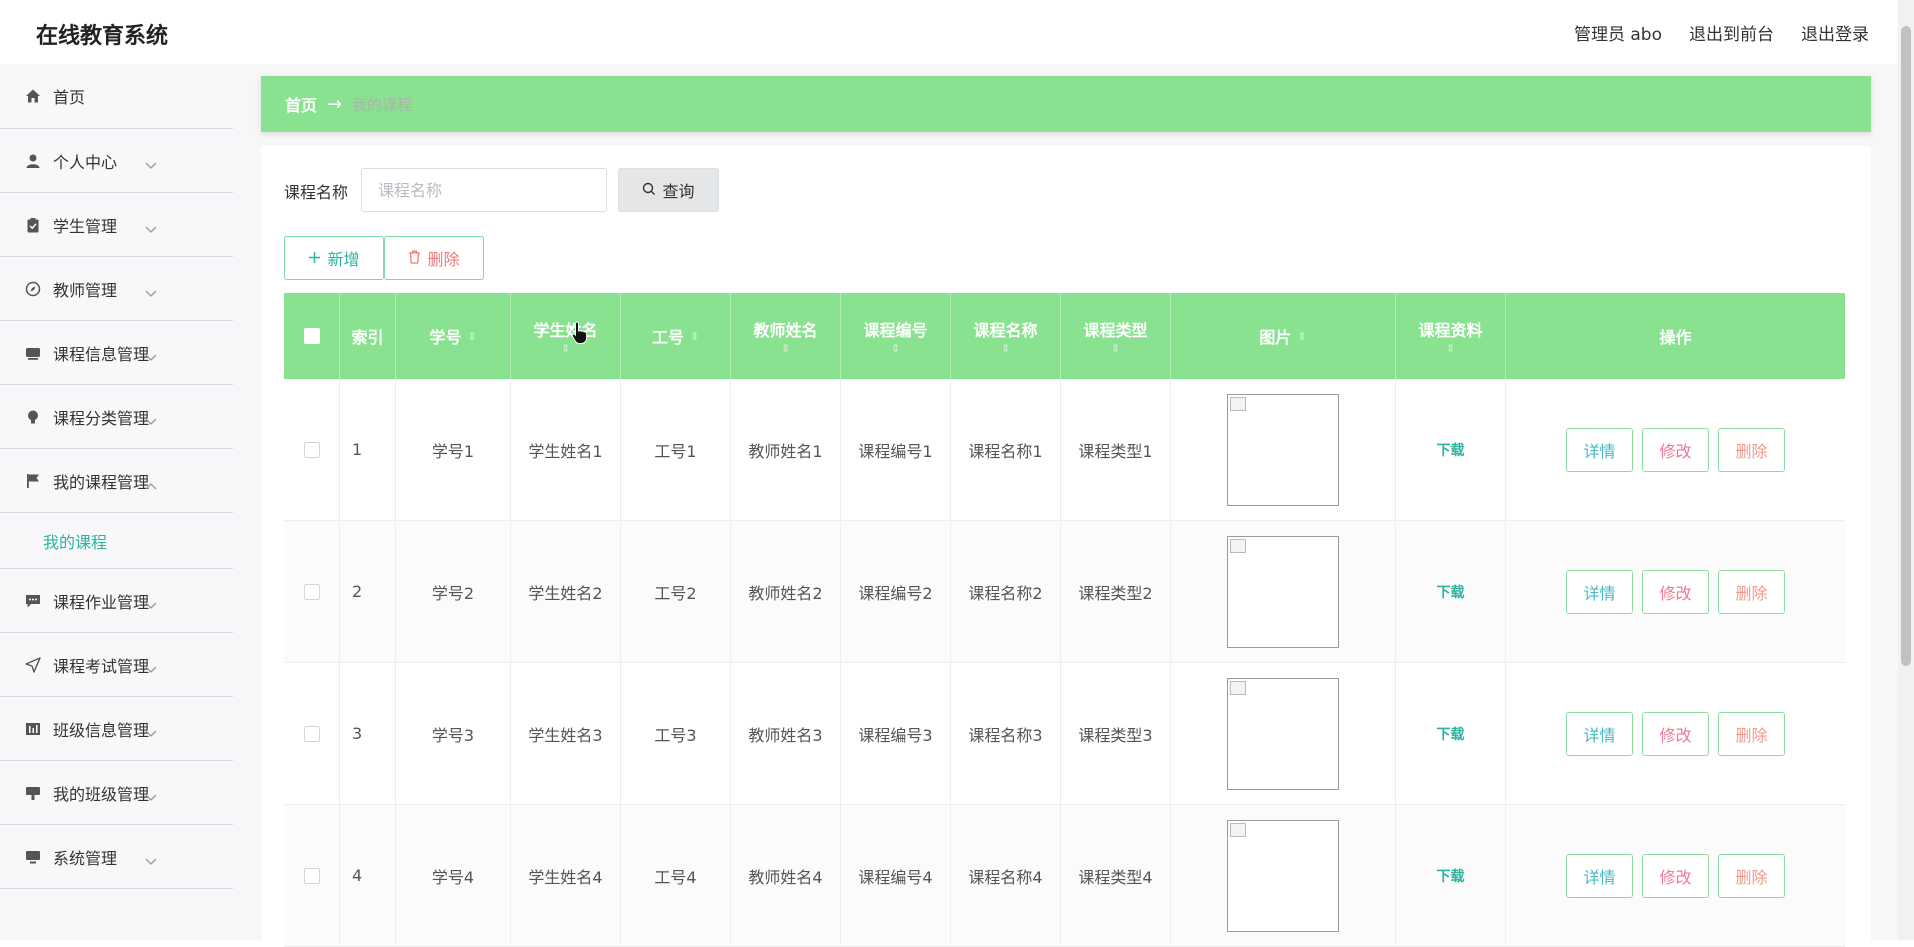 The height and width of the screenshot is (947, 1914). I want to click on sidebar-item-course-info-management: 课程信息管理, so click(116, 353).